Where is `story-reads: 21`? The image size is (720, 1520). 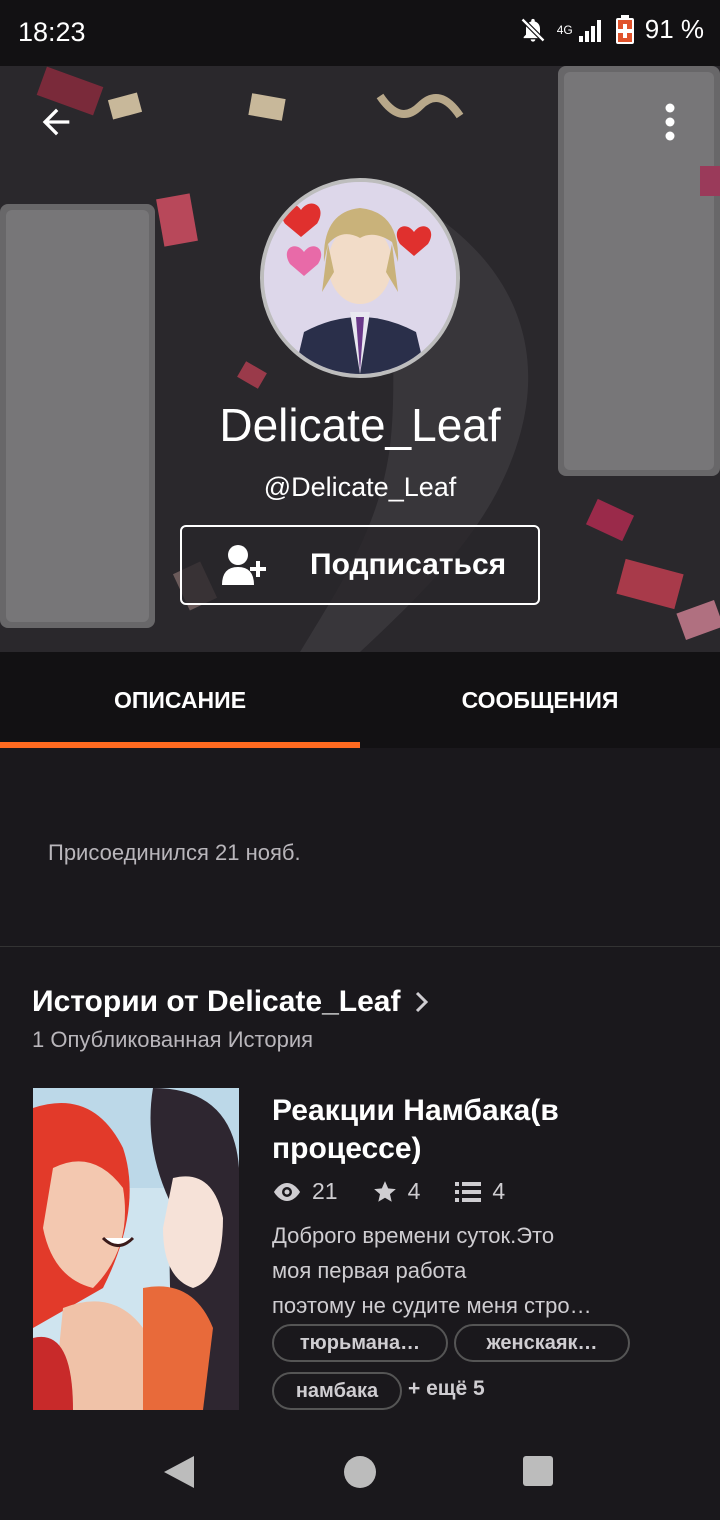
story-reads: 21 is located at coordinates (325, 1191).